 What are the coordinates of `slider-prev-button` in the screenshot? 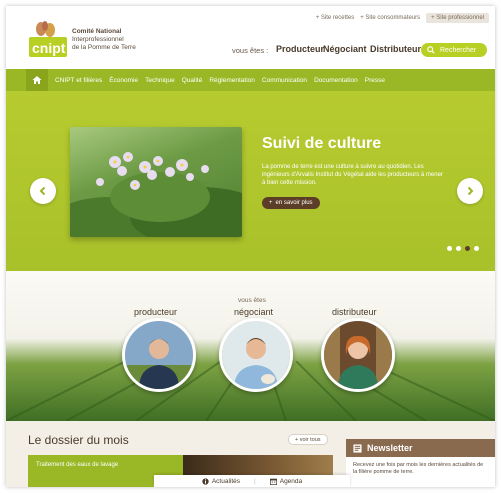 It's located at (43, 191).